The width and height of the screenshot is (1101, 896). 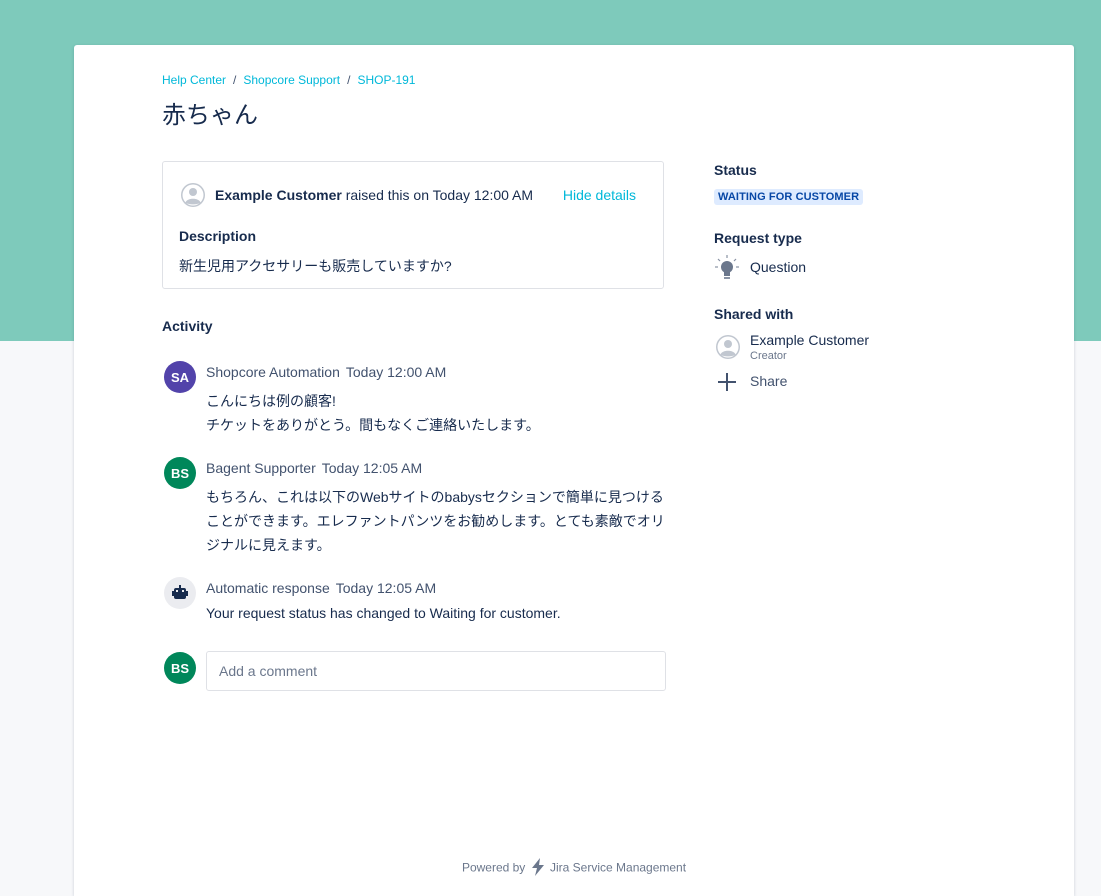 What do you see at coordinates (735, 170) in the screenshot?
I see `status-label: Status` at bounding box center [735, 170].